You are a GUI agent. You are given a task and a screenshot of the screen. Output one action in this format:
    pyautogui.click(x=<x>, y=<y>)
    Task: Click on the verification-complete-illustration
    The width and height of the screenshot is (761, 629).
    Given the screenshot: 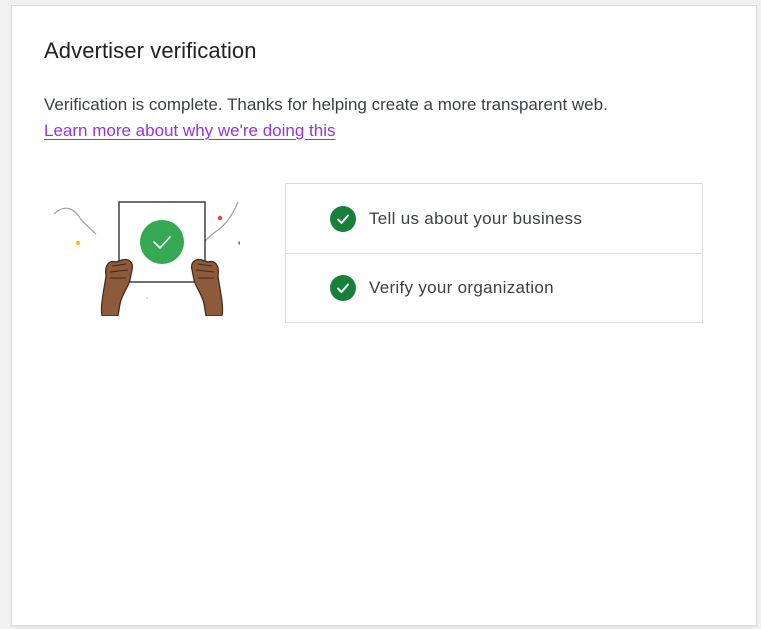 What is the action you would take?
    pyautogui.click(x=146, y=258)
    